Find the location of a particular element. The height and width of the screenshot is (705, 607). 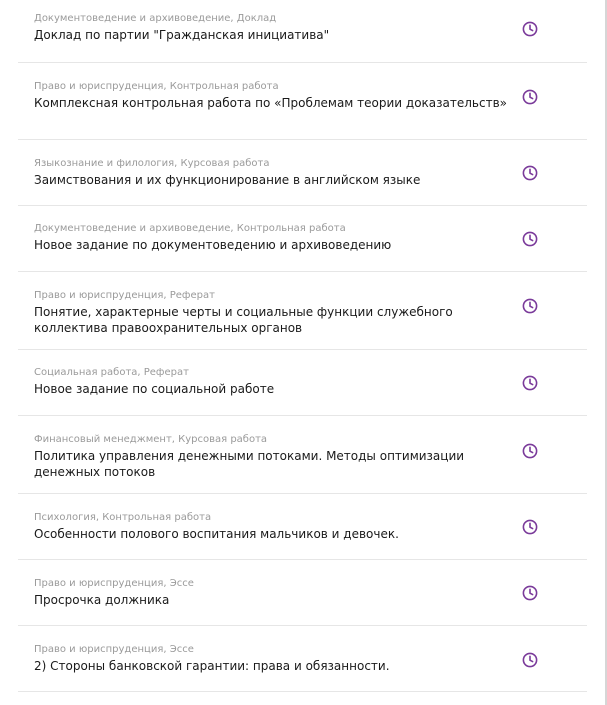

order-subject-type: Языкознание и филология, Курсовая работа is located at coordinates (152, 163).